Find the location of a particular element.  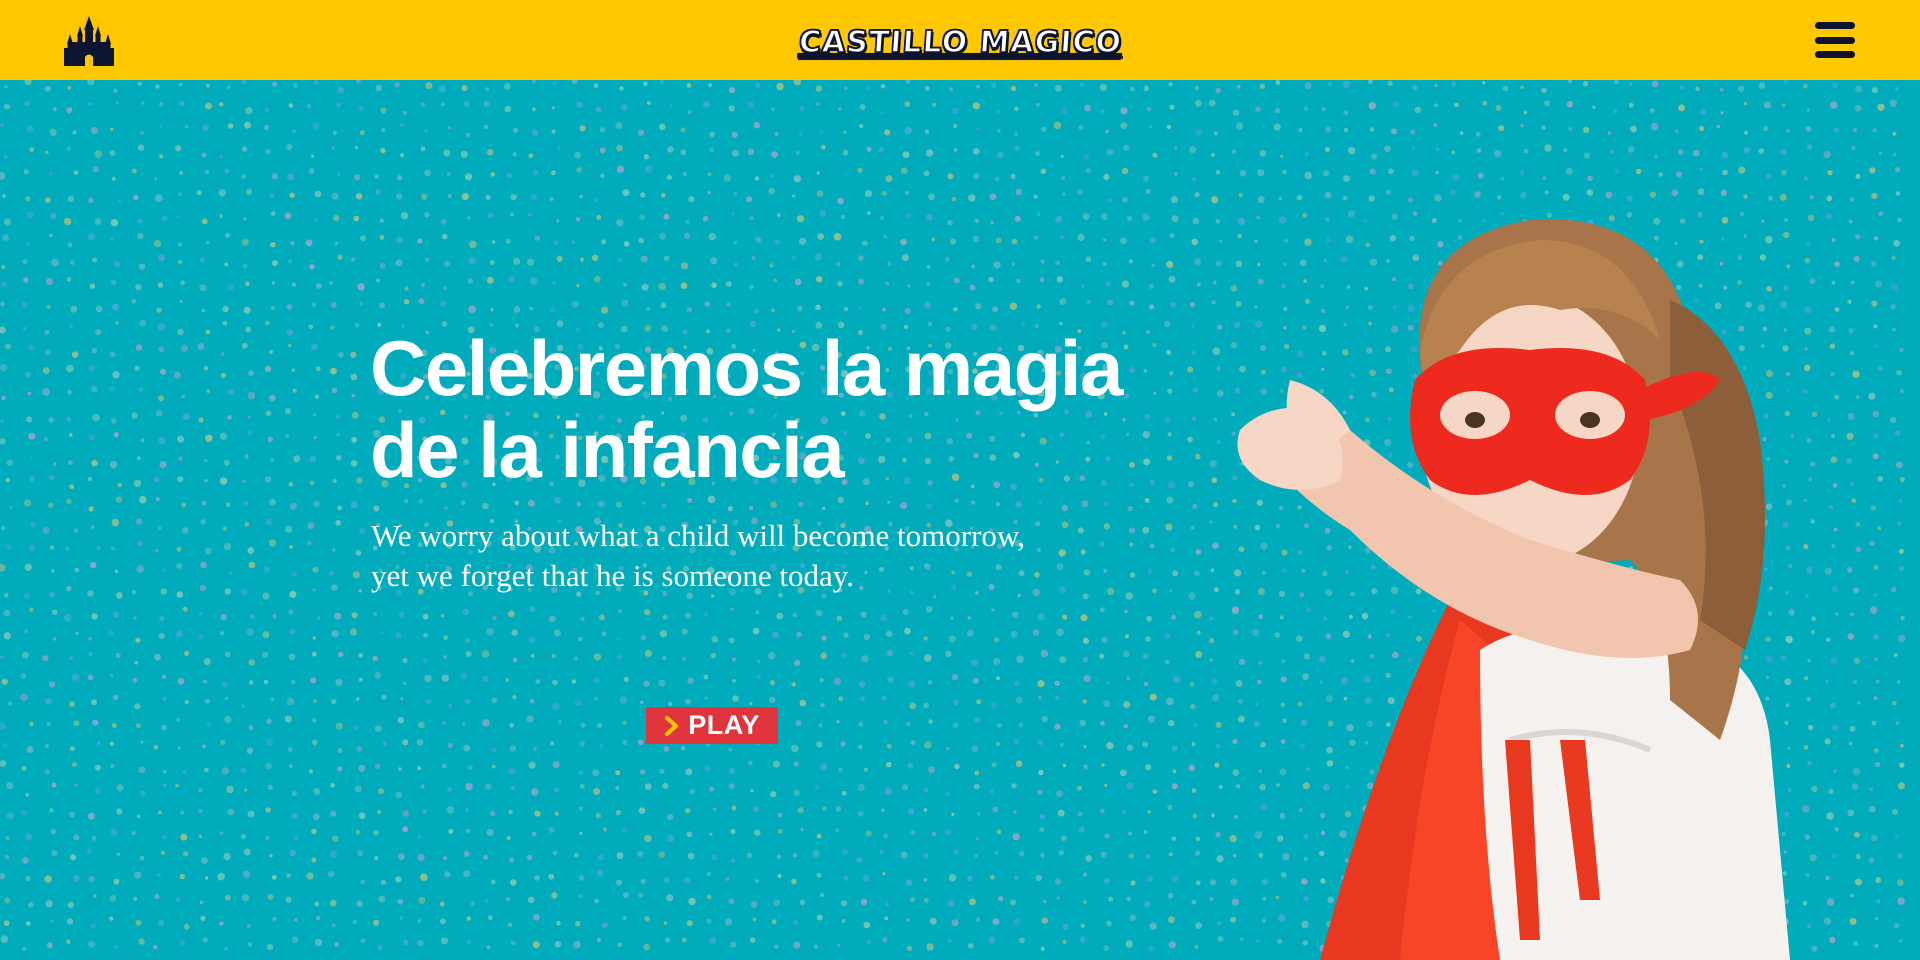

hamburger-menu-icon is located at coordinates (1835, 40).